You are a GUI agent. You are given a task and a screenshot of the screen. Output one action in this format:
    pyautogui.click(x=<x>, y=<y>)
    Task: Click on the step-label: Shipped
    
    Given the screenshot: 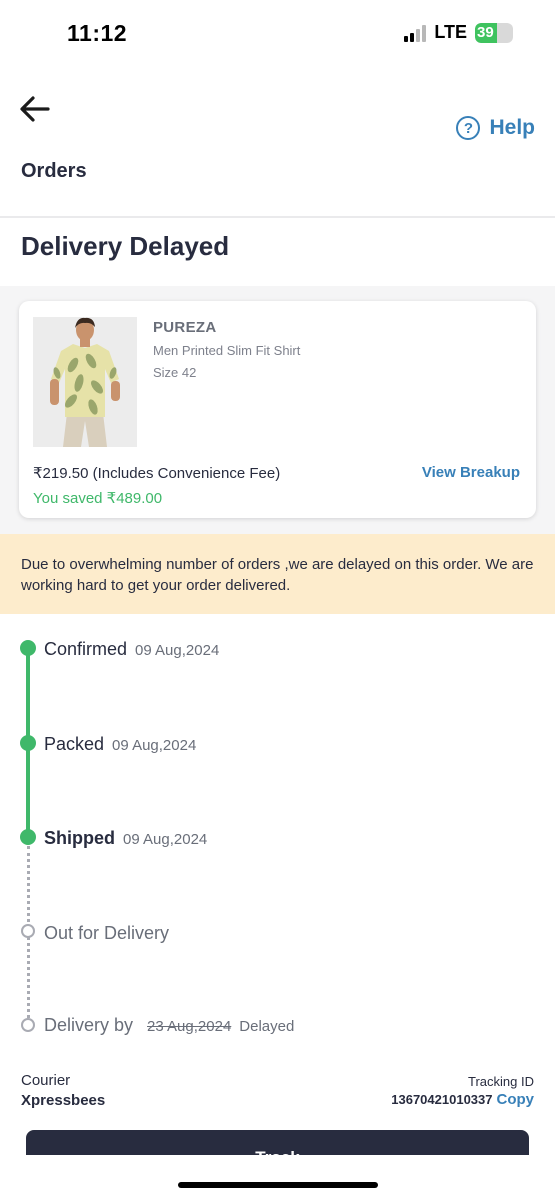 What is the action you would take?
    pyautogui.click(x=79, y=838)
    